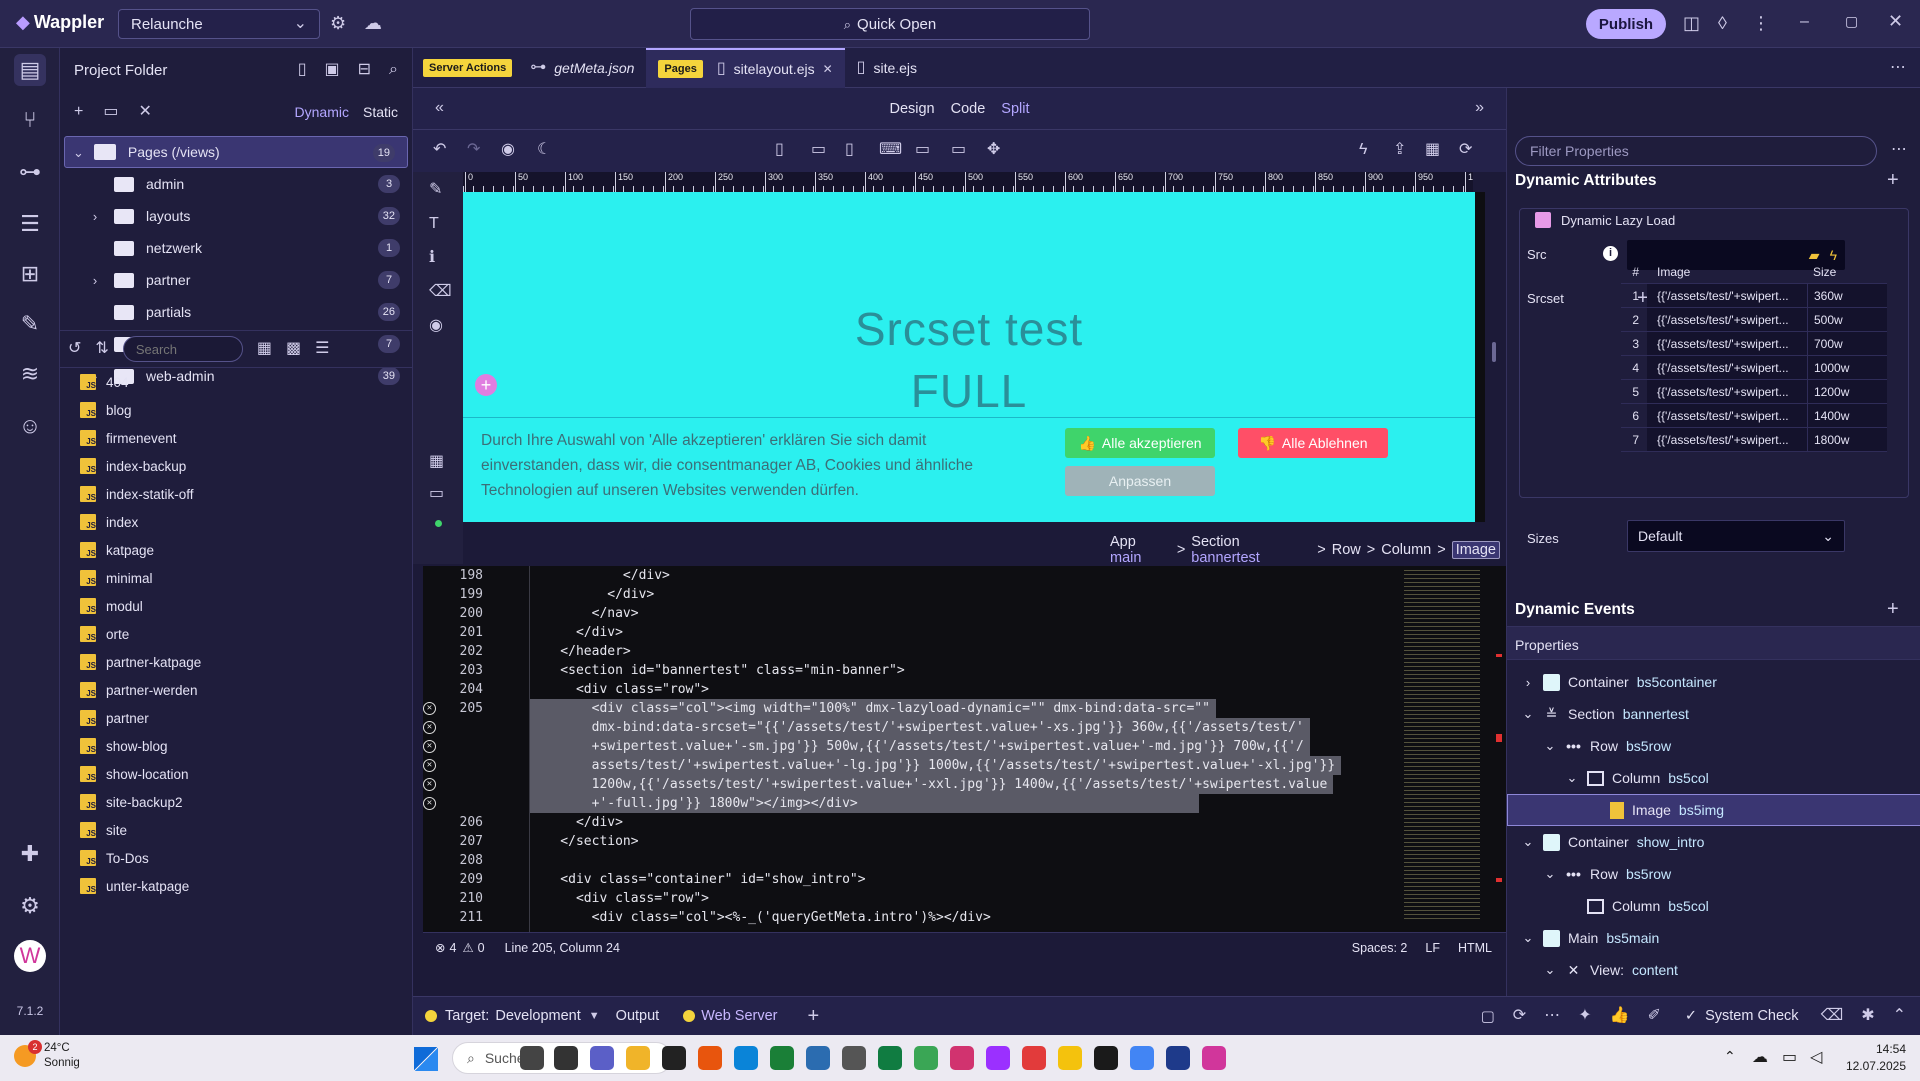  What do you see at coordinates (1754, 296) in the screenshot?
I see `srcset-row: 1 {{'/assets/test/'+swipert... 360w` at bounding box center [1754, 296].